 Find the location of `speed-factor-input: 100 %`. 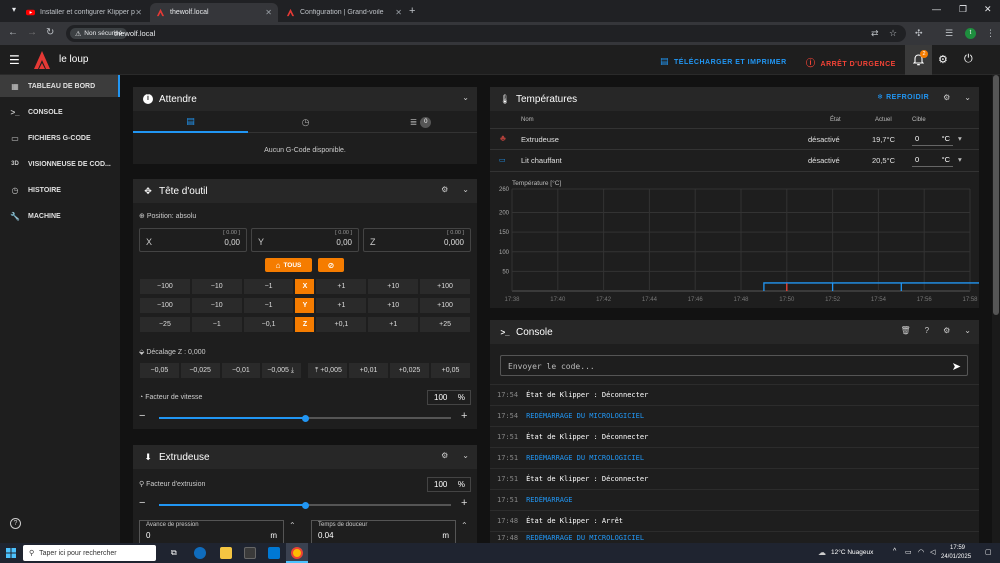

speed-factor-input: 100 % is located at coordinates (449, 397).